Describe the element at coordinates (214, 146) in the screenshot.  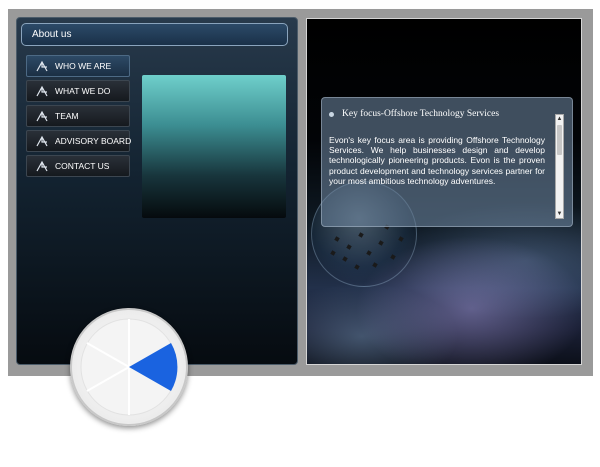
I see `content-thumbnail` at that location.